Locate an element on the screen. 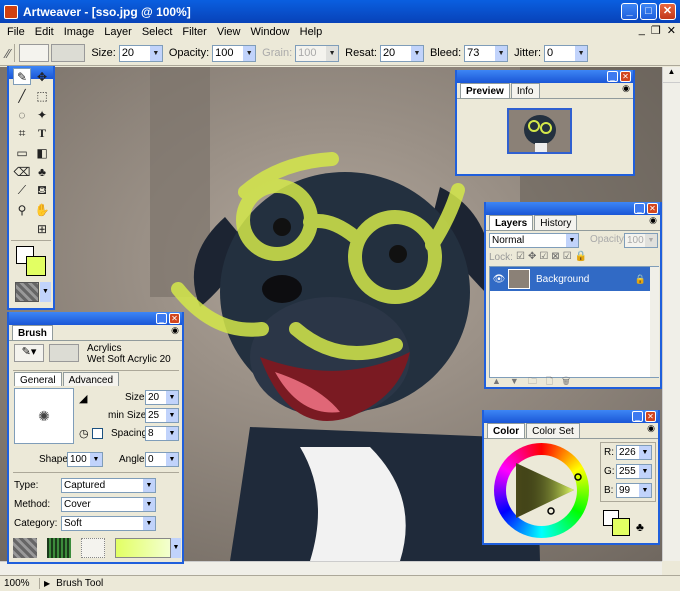  move-tool-icon: ✥ is located at coordinates (42, 76).